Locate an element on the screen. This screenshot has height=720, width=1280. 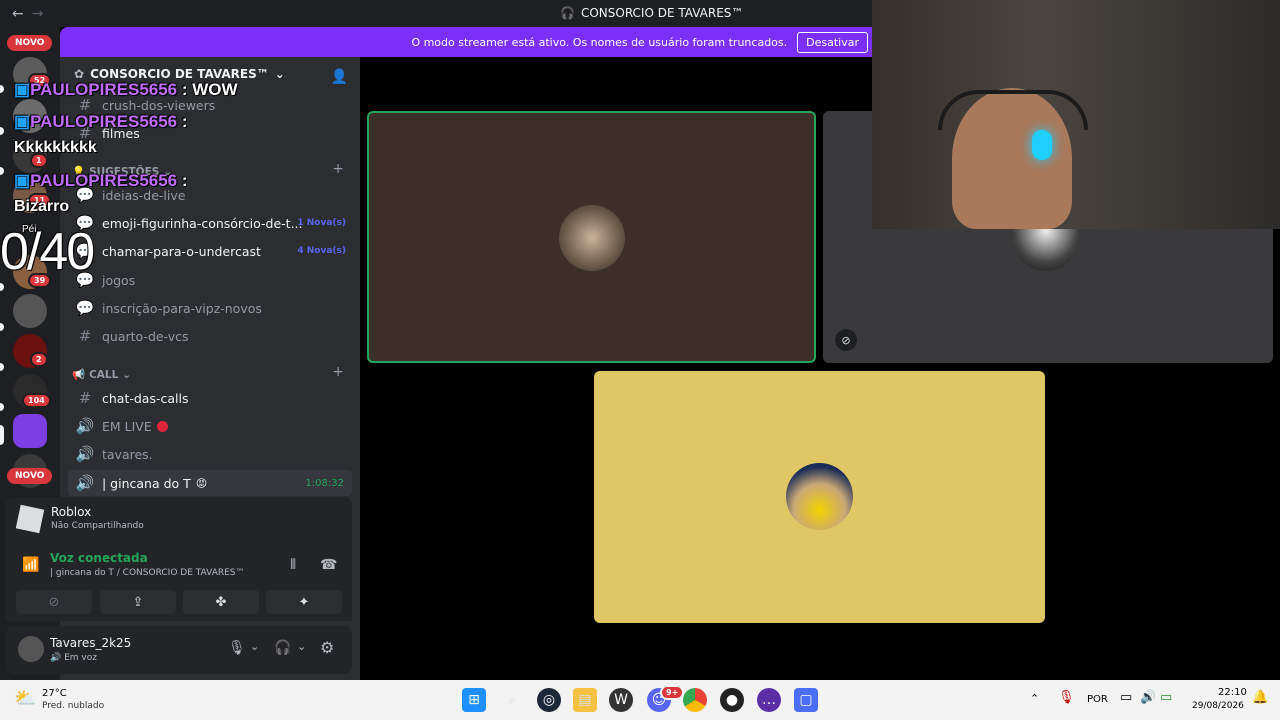
hash-icon: # is located at coordinates (85, 336).